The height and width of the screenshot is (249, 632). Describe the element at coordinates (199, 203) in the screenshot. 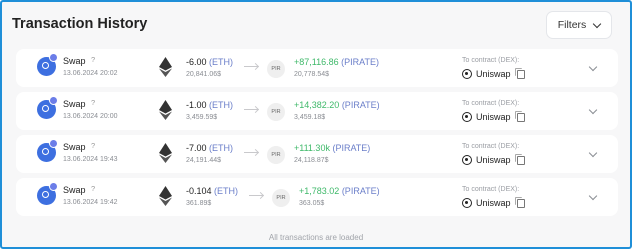

I see `sent-usd: 361.89$` at that location.